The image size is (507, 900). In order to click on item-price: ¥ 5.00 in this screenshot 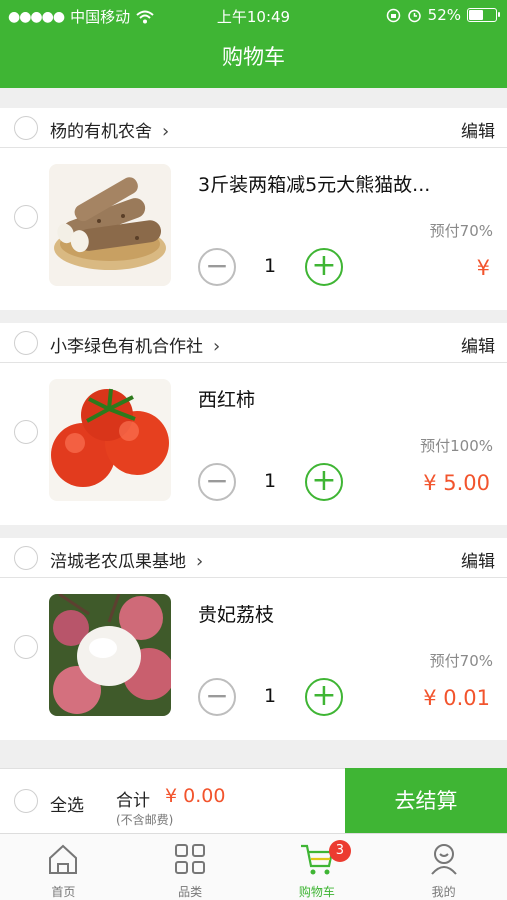, I will do `click(456, 483)`.